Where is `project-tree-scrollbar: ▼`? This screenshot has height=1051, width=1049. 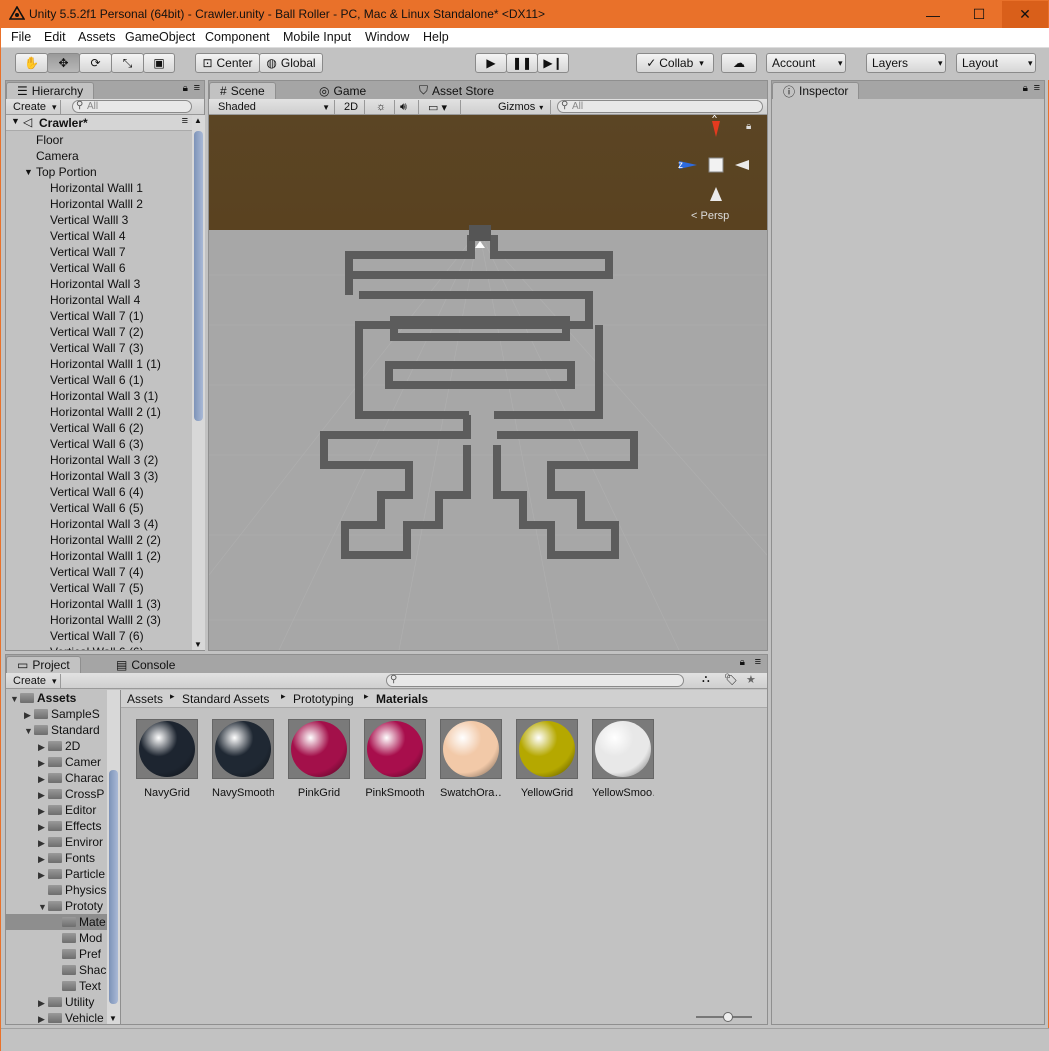 project-tree-scrollbar: ▼ is located at coordinates (113, 857).